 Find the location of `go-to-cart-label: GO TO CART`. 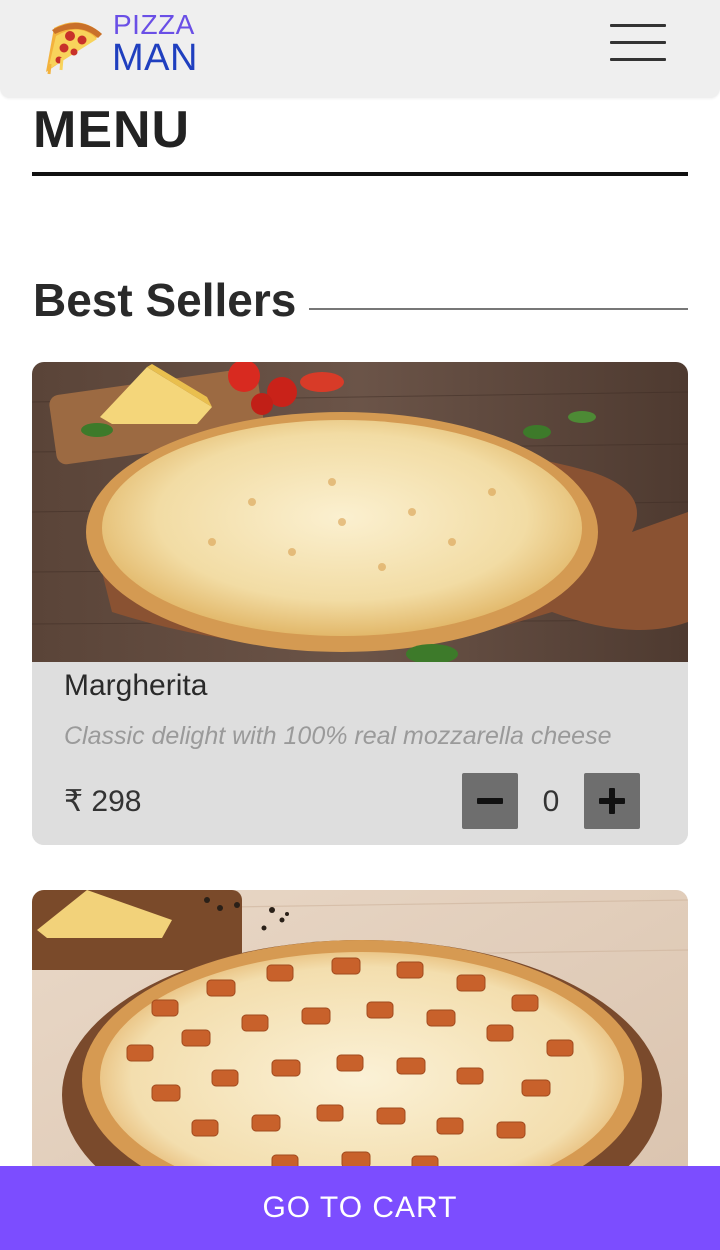

go-to-cart-label: GO TO CART is located at coordinates (360, 1207).